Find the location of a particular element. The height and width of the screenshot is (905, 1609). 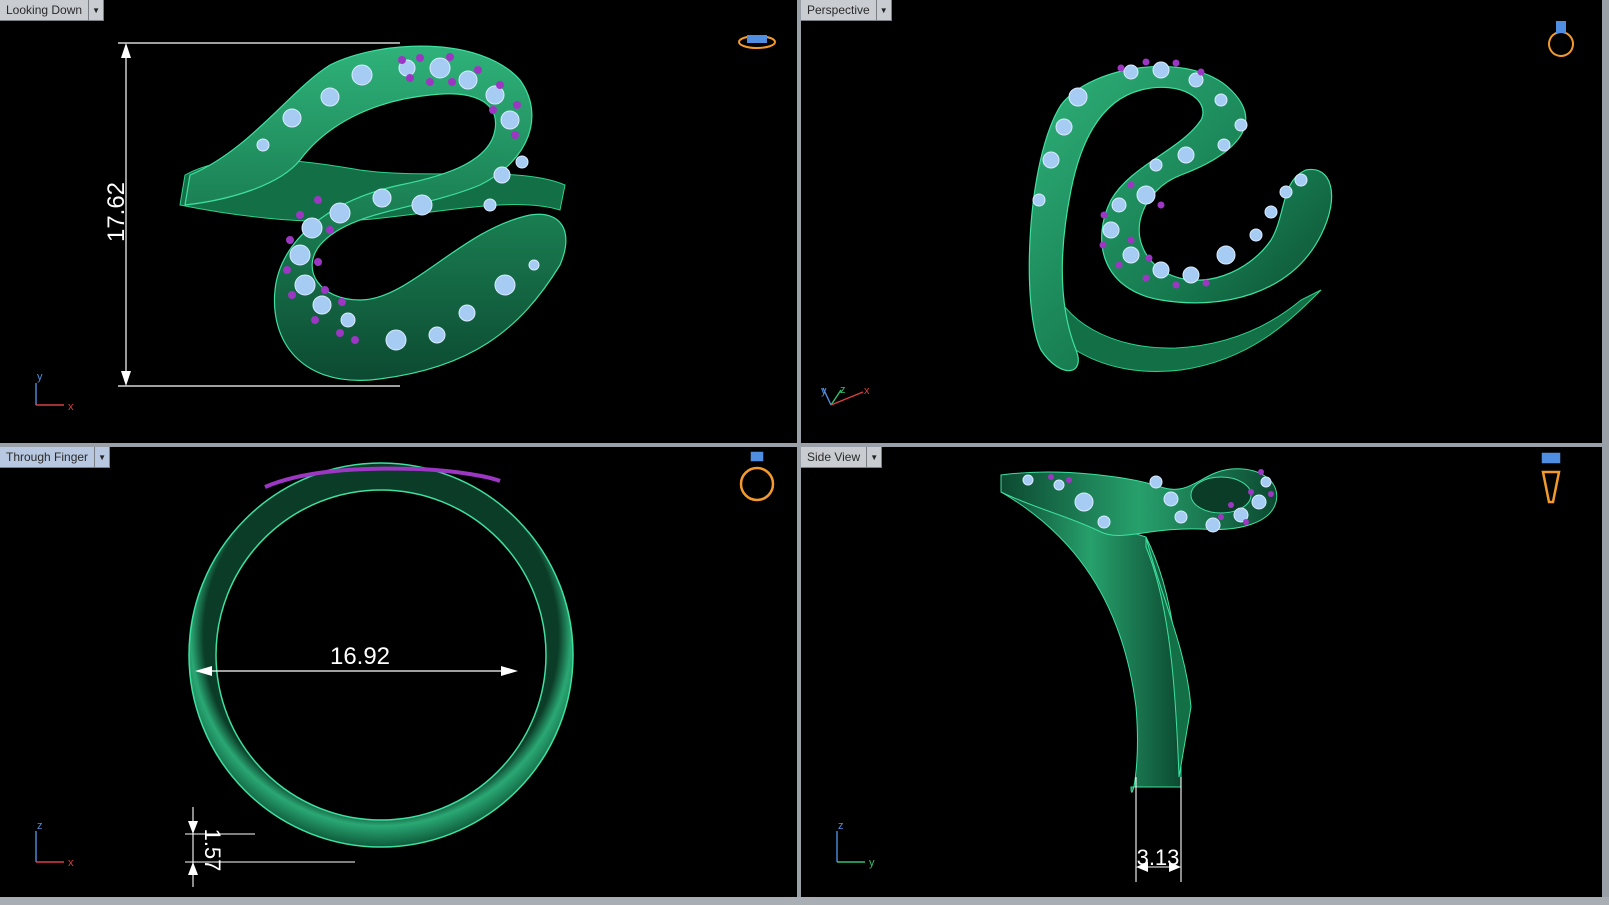

dimension-small-label: 1.57 is located at coordinates (212, 850).